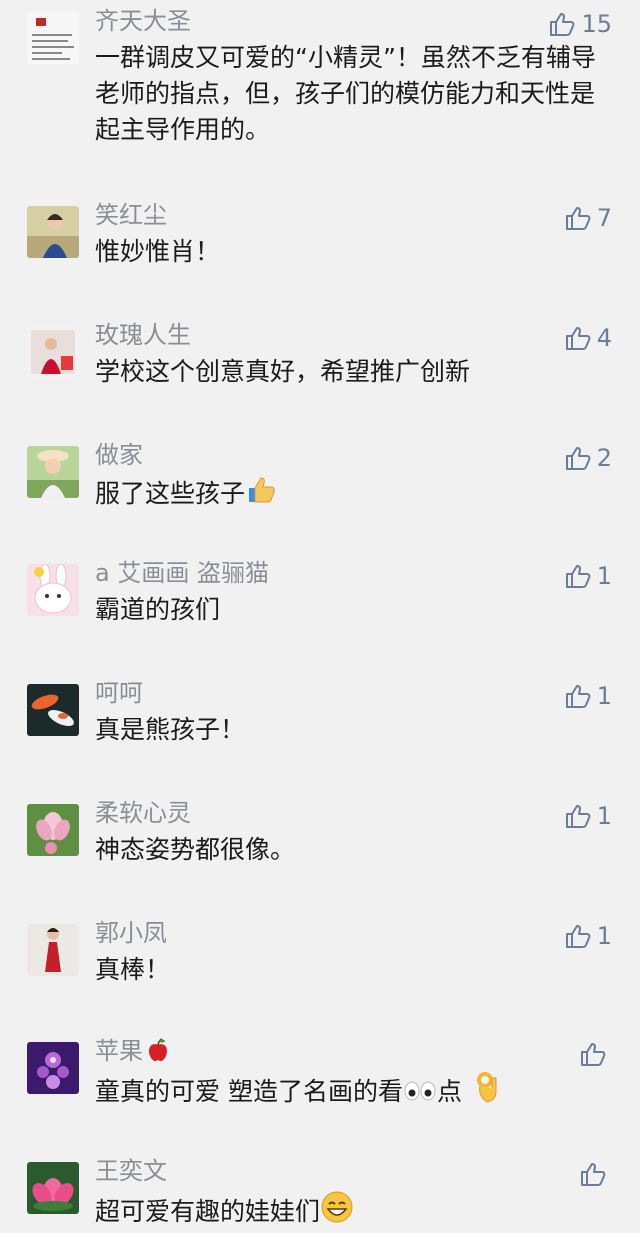 The image size is (640, 1233). I want to click on user-name: 做家, so click(119, 455).